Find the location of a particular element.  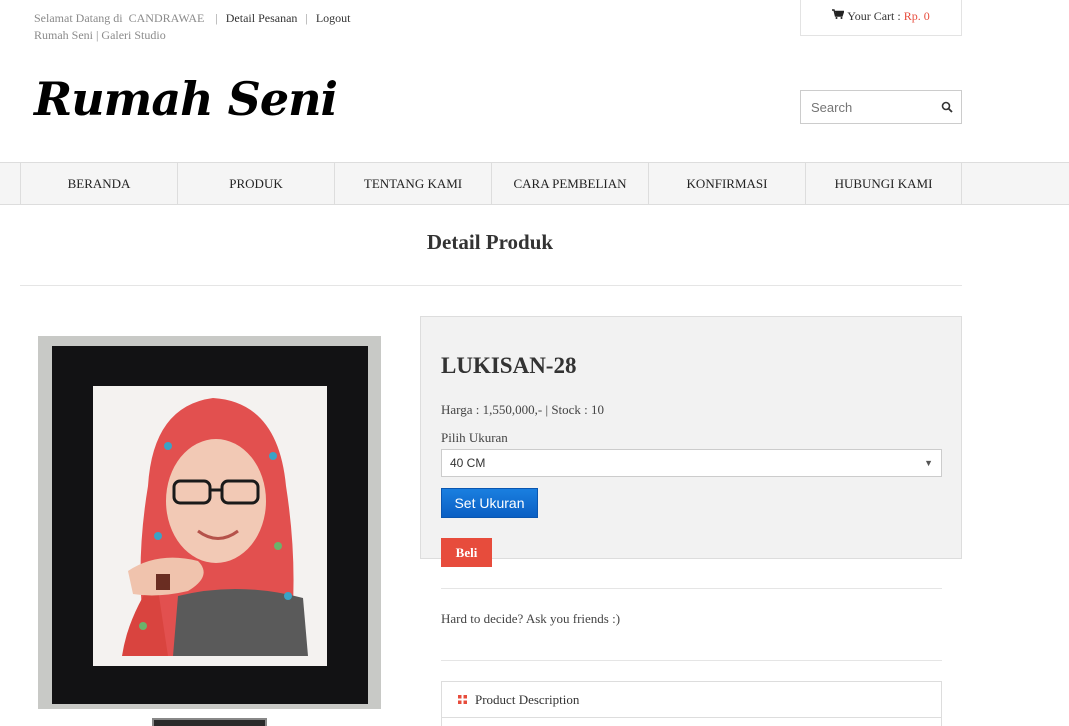

price-stock-text: Harga : 1,550,000,- | Stock : 10 is located at coordinates (523, 409).